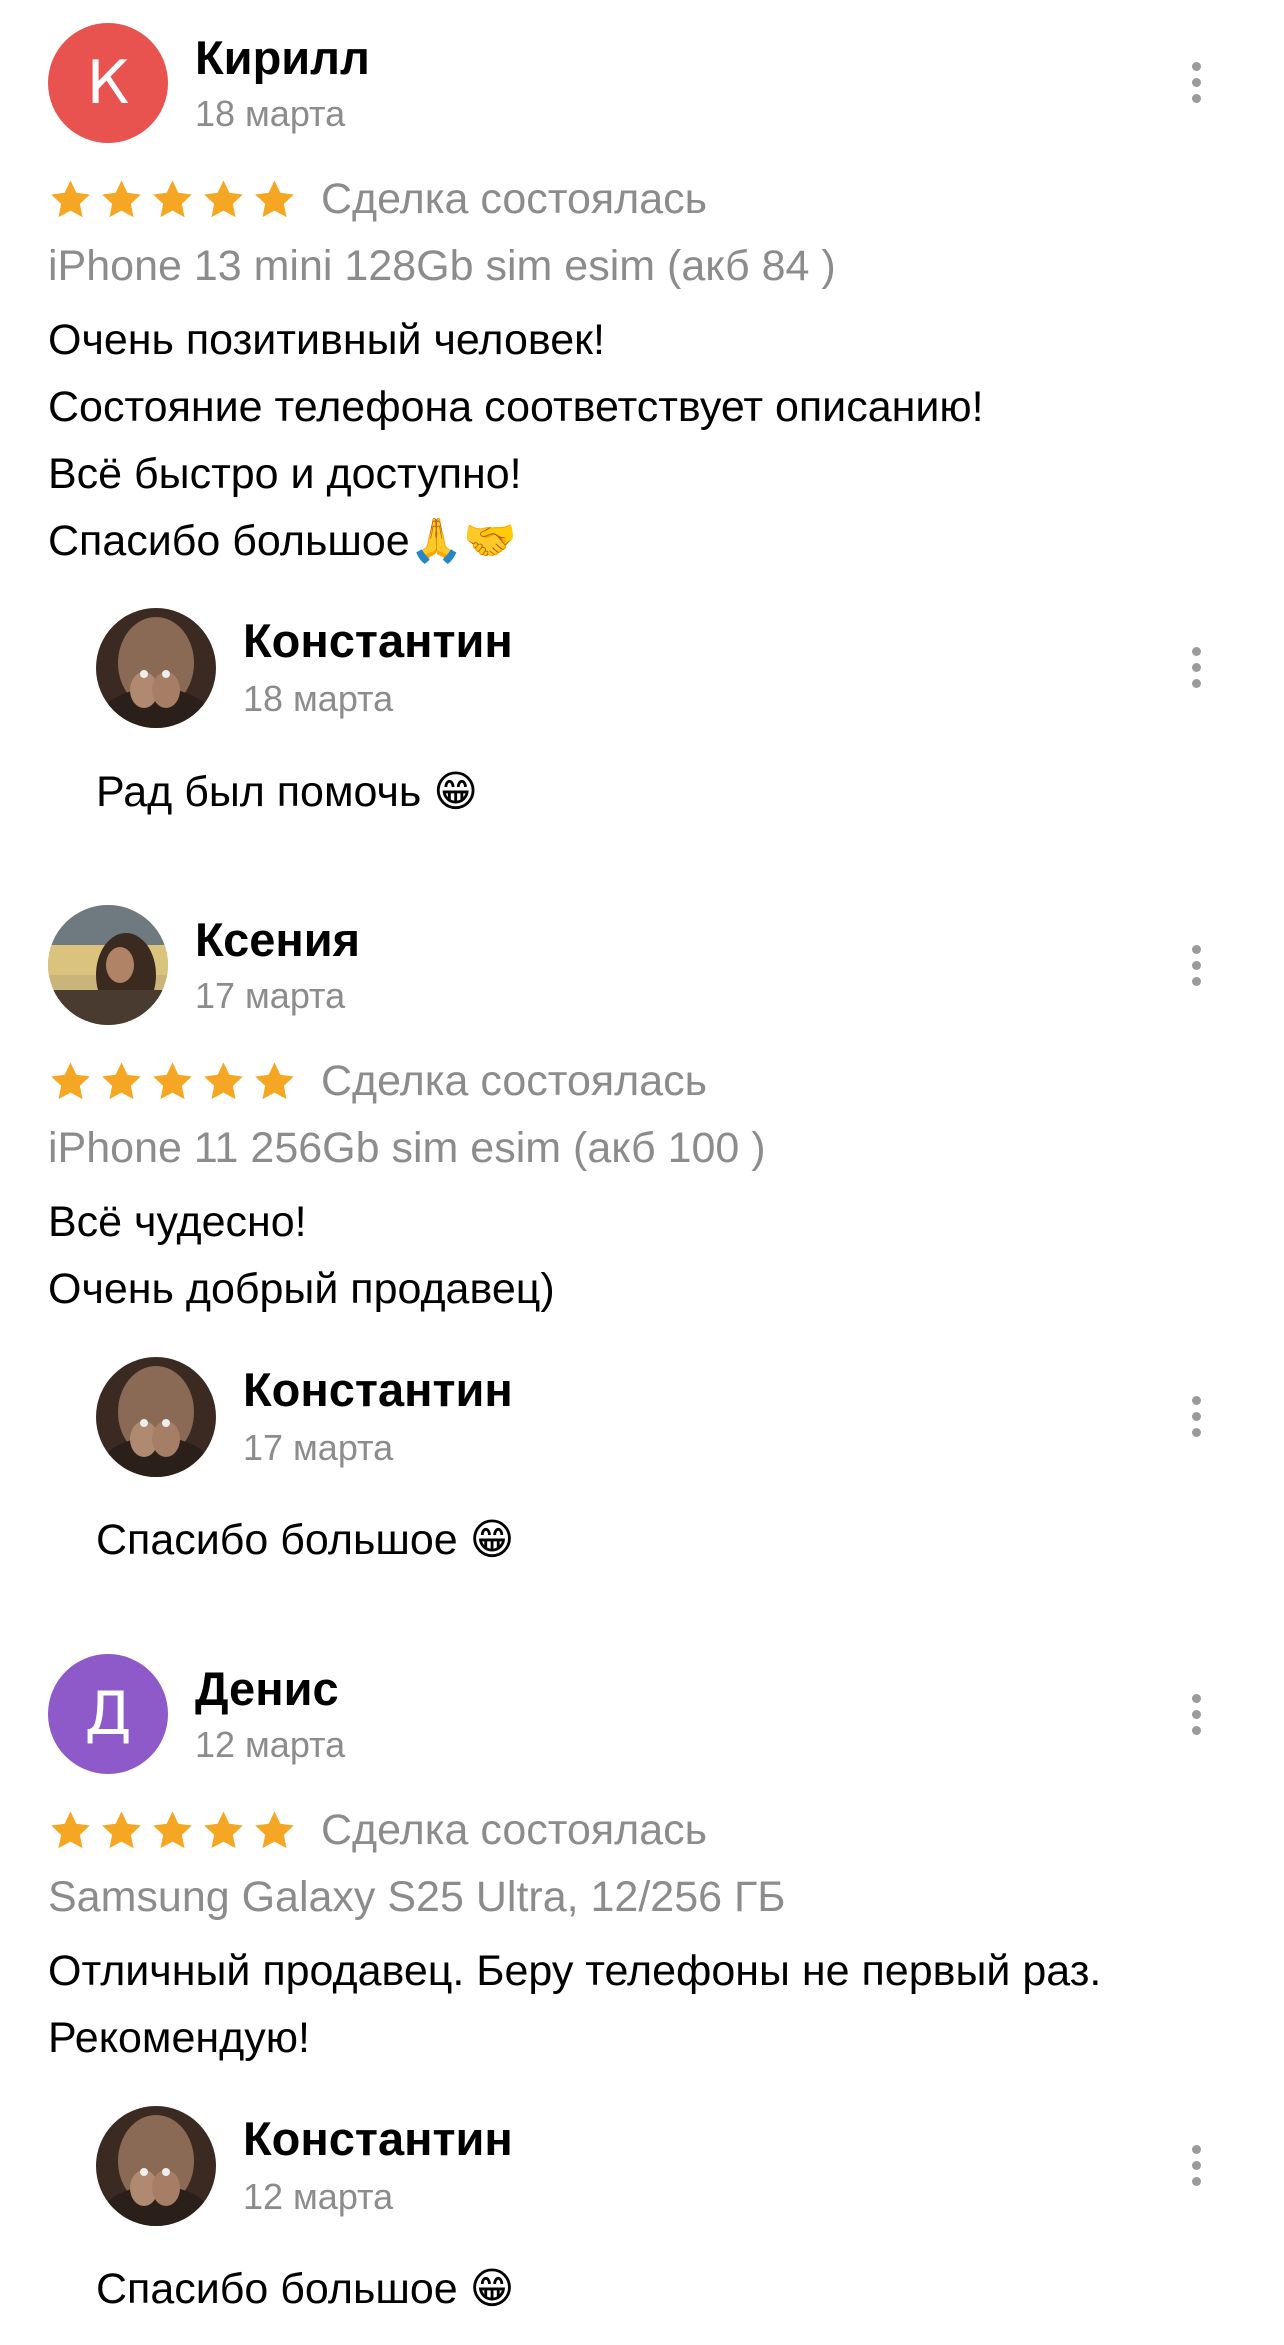 The height and width of the screenshot is (2345, 1284). Describe the element at coordinates (301, 1256) in the screenshot. I see `review-text: Всё чудесно! Очень добрый продавец)` at that location.